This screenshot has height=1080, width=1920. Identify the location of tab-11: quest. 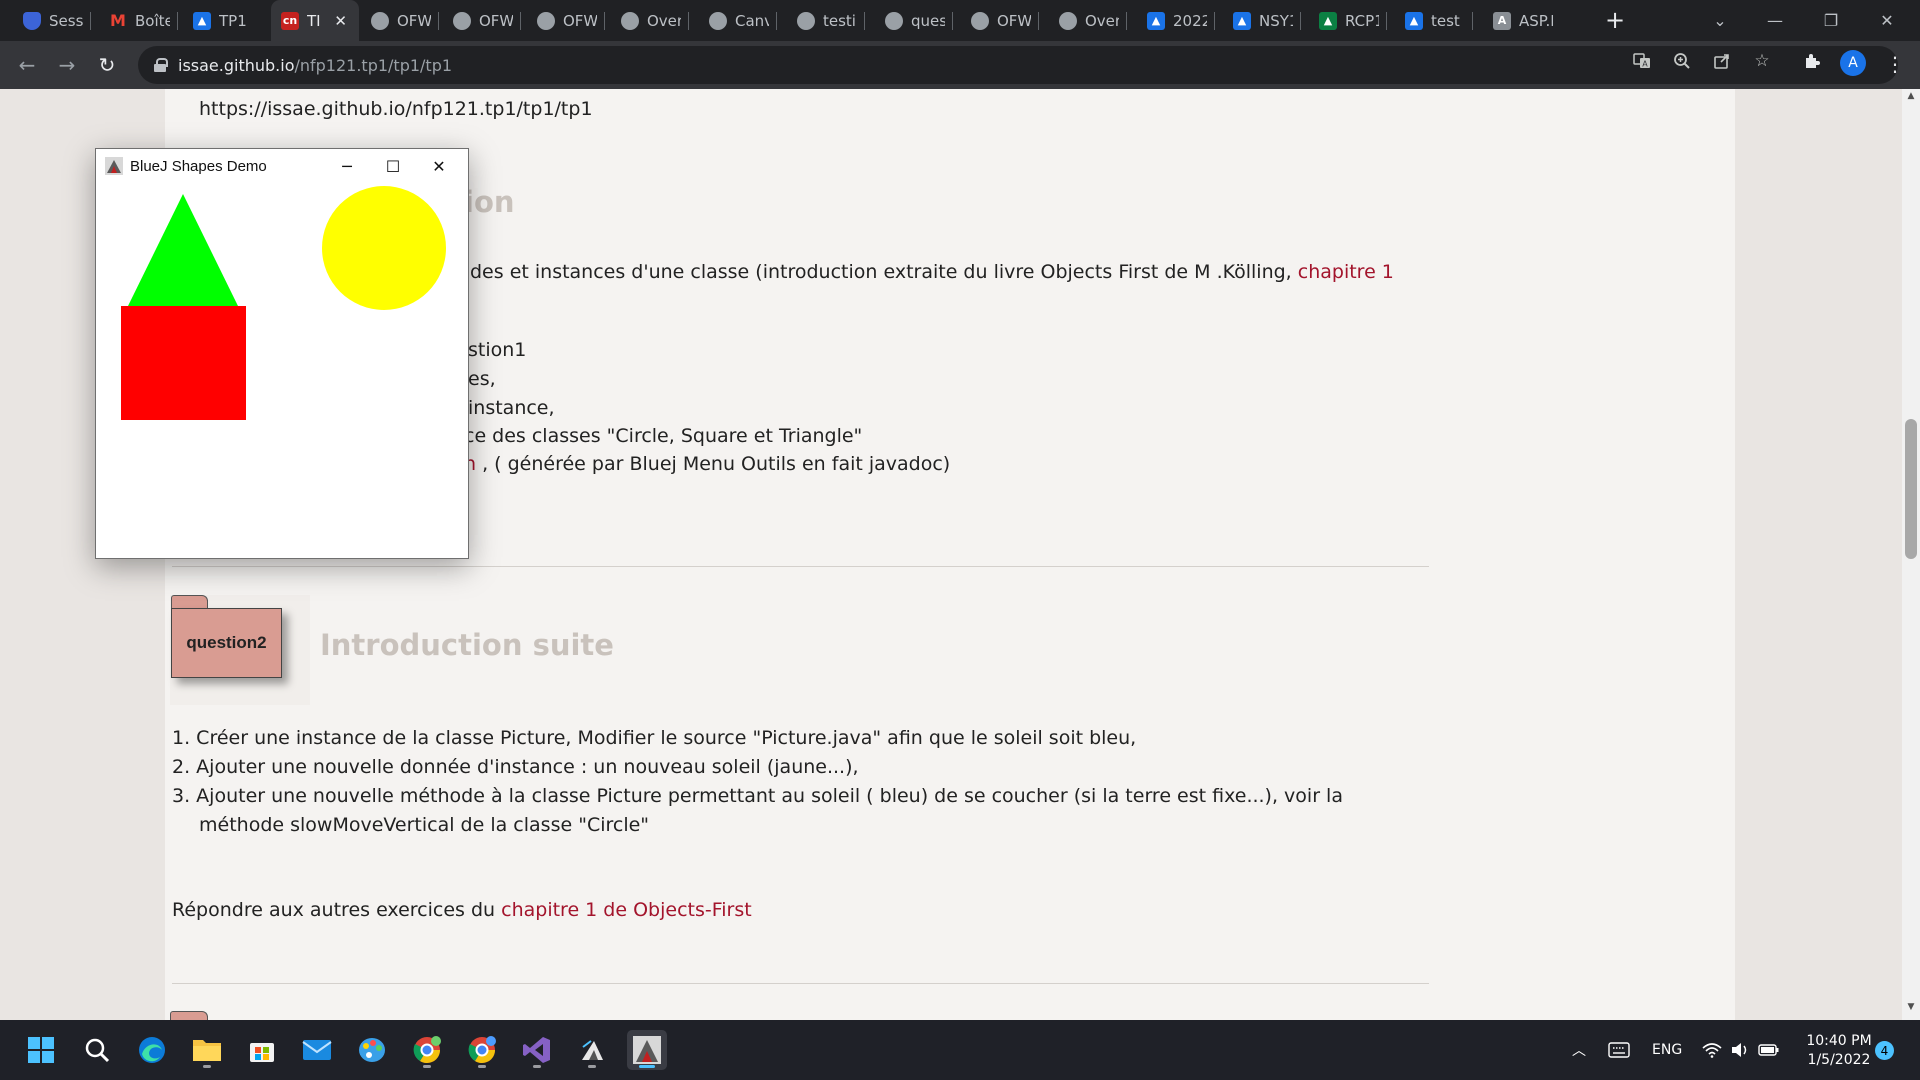
(910, 20).